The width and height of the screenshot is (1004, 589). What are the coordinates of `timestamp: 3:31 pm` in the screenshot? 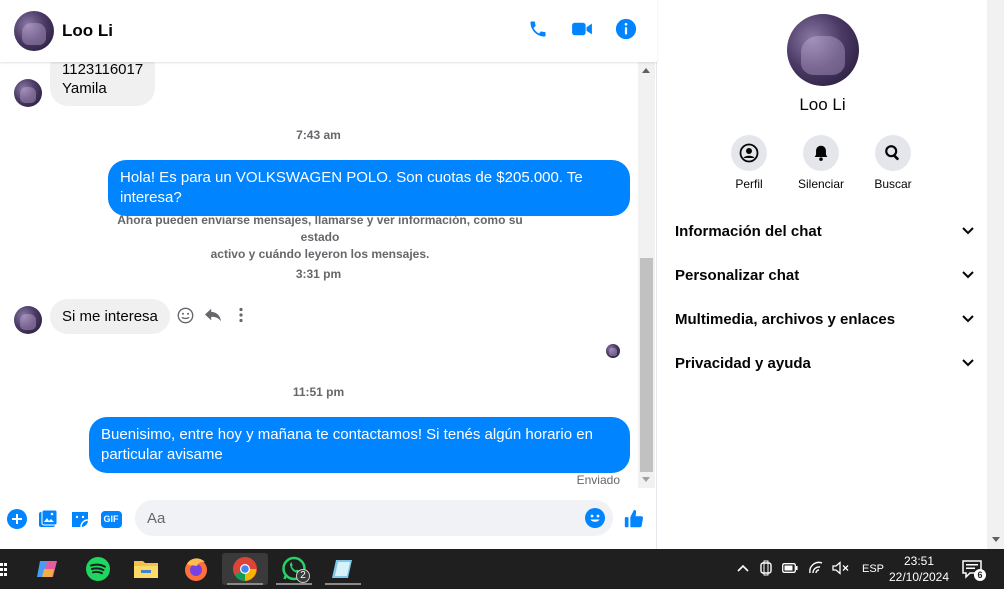 It's located at (318, 274).